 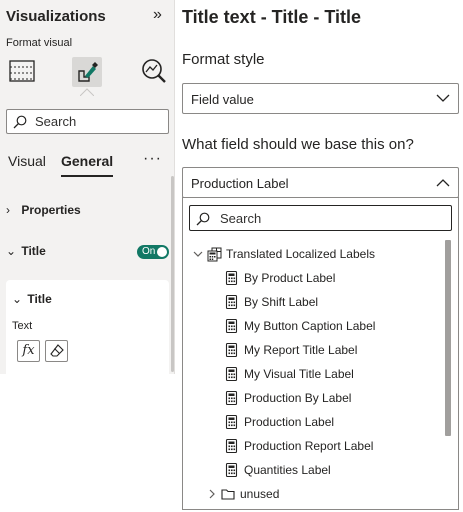 What do you see at coordinates (299, 374) in the screenshot?
I see `tree-item-label: My Visual Title Label` at bounding box center [299, 374].